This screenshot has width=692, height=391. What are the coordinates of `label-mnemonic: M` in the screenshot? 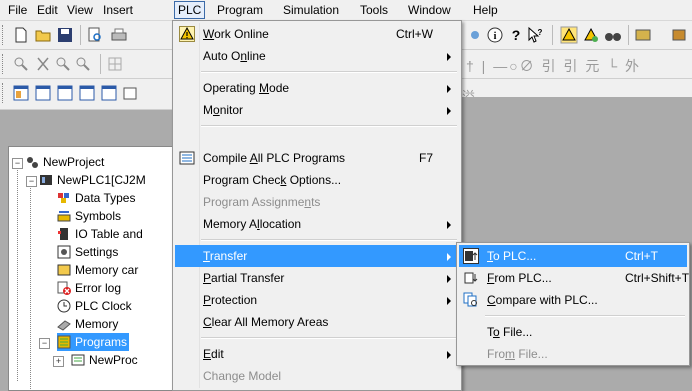 It's located at (264, 88).